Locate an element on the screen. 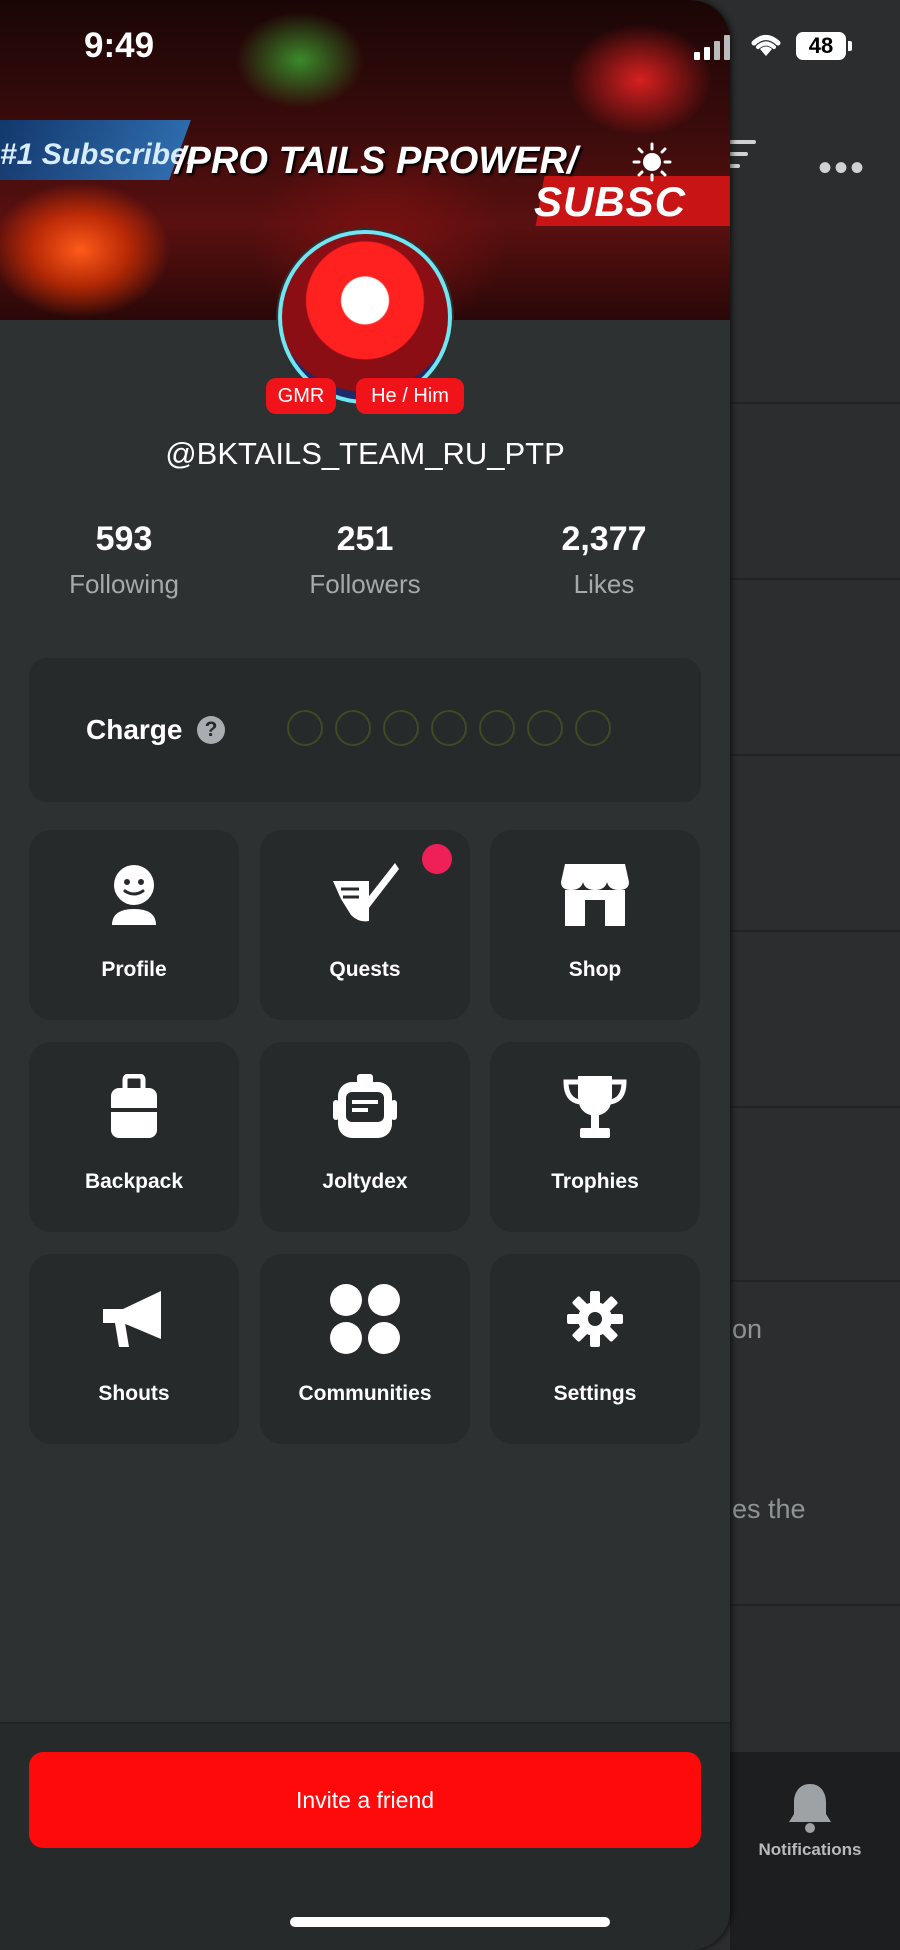  stat-value: 251 is located at coordinates (365, 539).